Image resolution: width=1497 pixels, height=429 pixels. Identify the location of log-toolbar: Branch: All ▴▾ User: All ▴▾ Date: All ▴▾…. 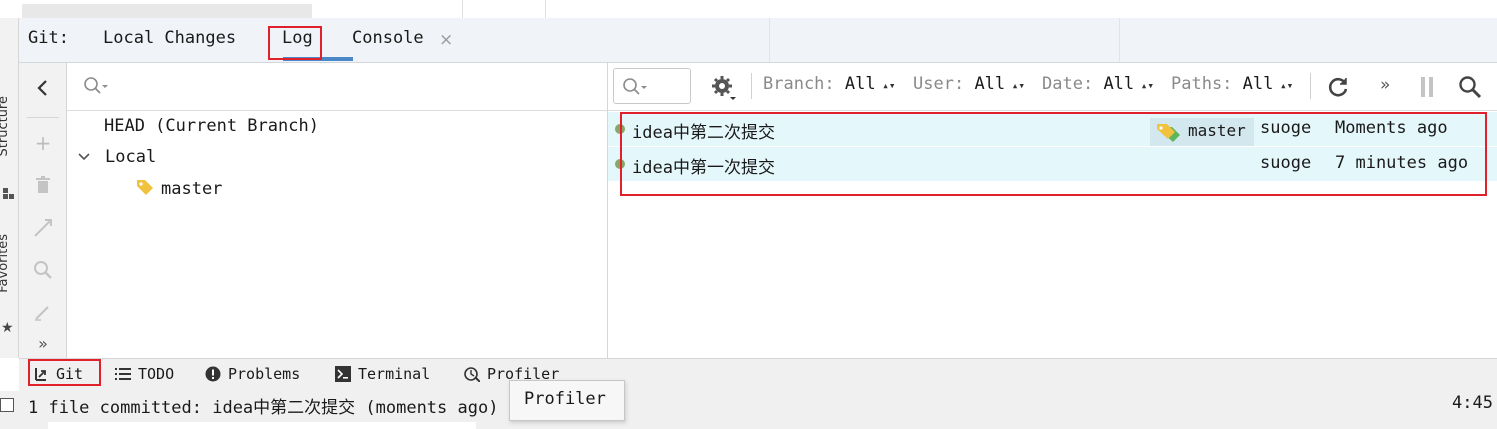
(1052, 87).